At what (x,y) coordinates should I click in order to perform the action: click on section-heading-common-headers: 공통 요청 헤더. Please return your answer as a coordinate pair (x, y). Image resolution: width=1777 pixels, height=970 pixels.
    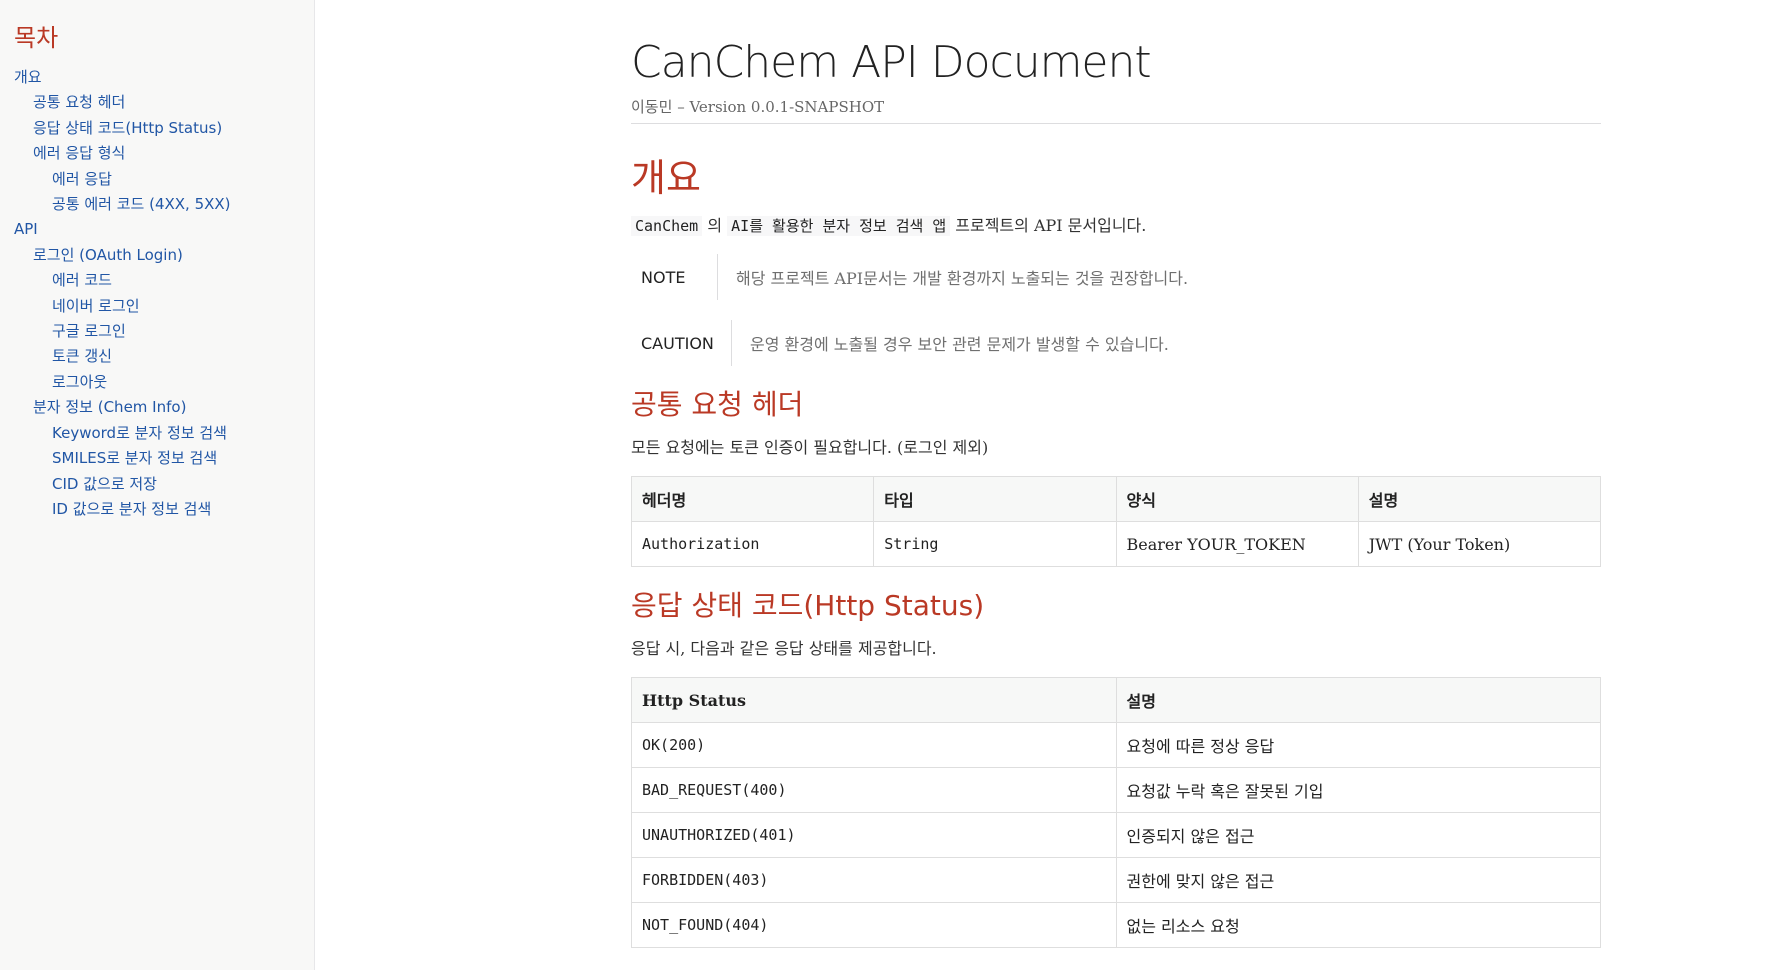
    Looking at the image, I should click on (717, 404).